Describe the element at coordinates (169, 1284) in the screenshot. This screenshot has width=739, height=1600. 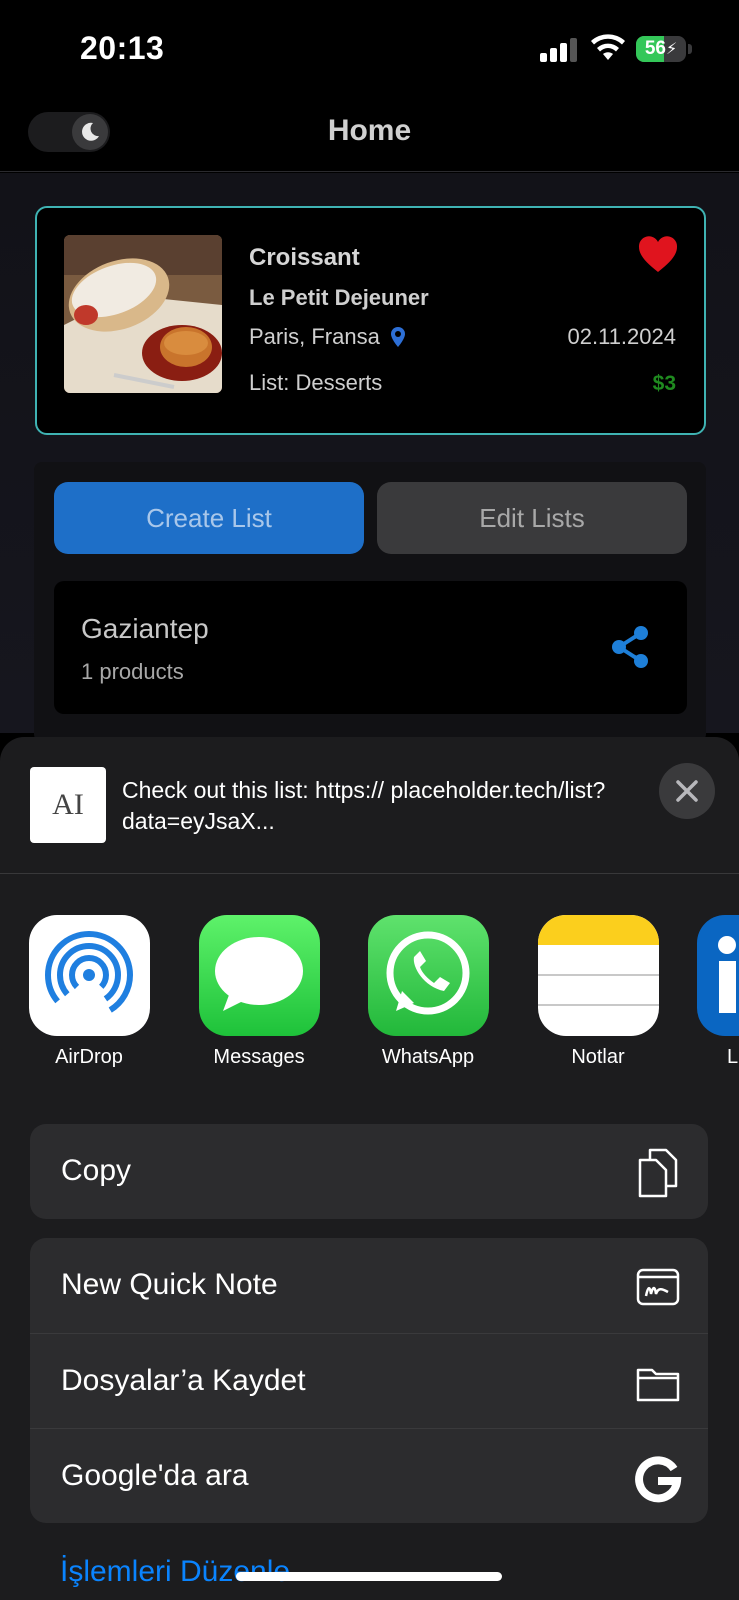
I see `action-label: New Quick Note` at that location.